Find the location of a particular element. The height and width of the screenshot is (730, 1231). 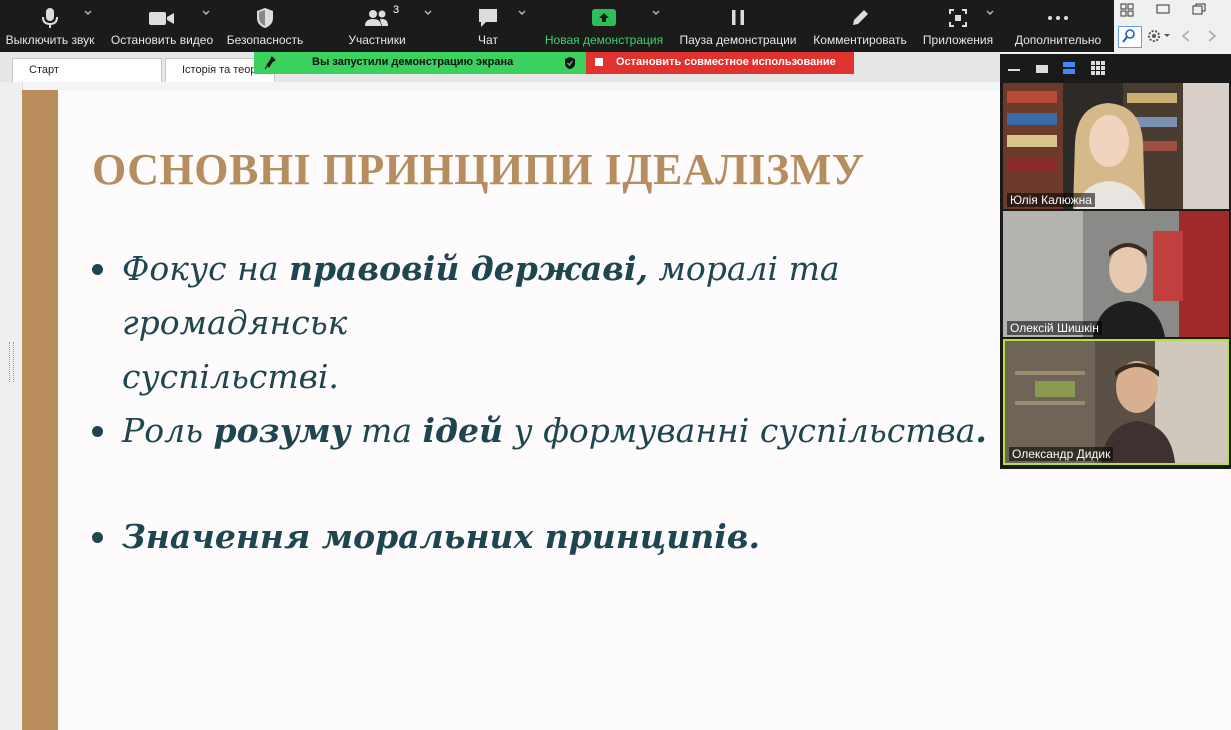

participant-video-tile: Юлія Калюжна is located at coordinates (1116, 146).